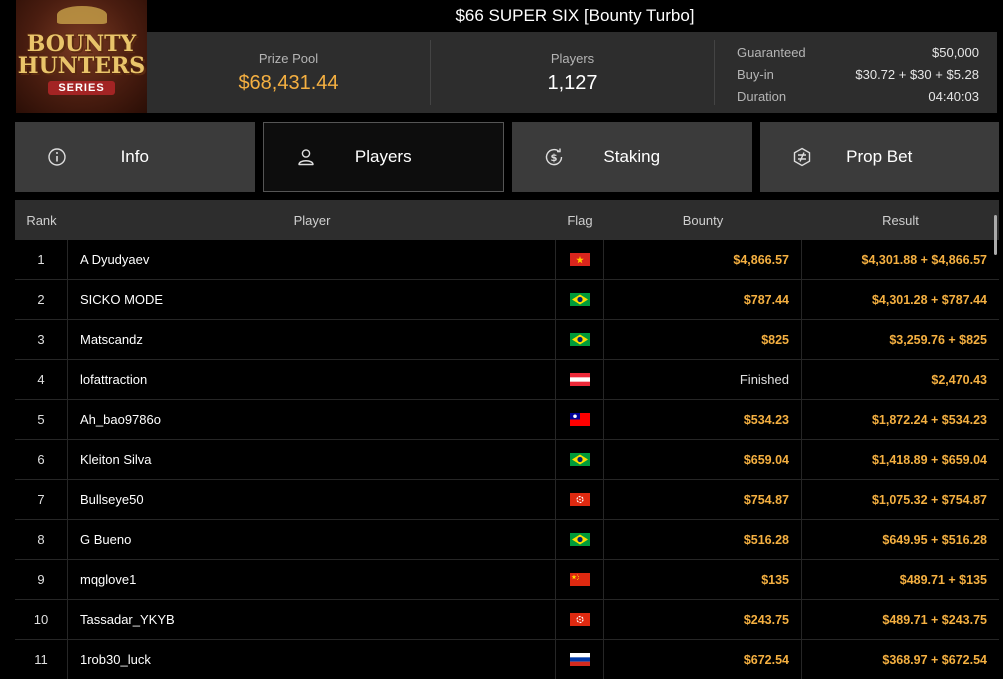 The height and width of the screenshot is (679, 1003). I want to click on prize-pool-value: $68,431.44, so click(288, 82).